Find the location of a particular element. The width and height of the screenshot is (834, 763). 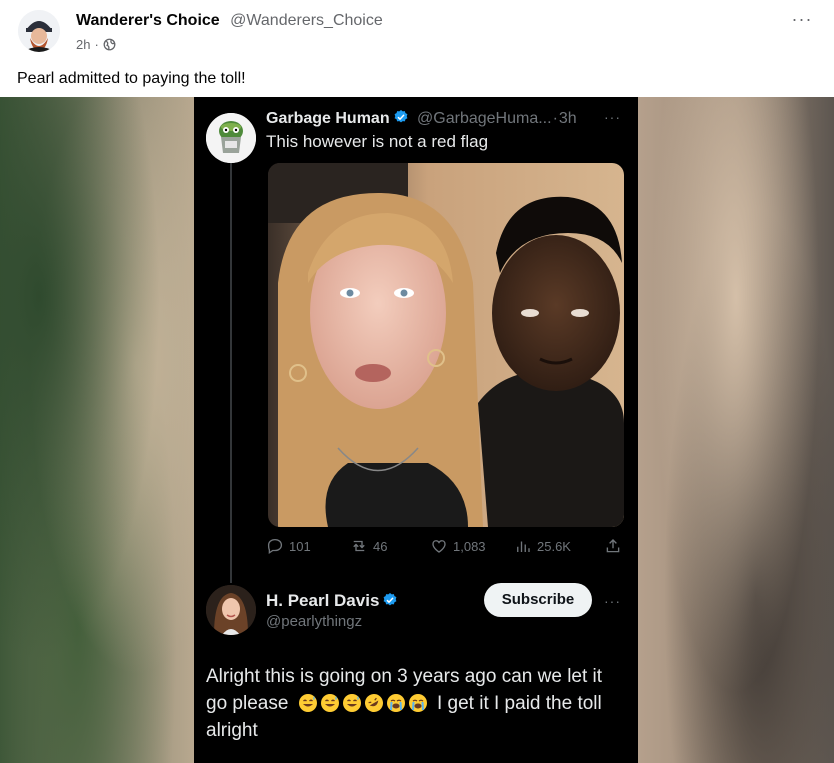

views-count: 25.6K is located at coordinates (554, 546).